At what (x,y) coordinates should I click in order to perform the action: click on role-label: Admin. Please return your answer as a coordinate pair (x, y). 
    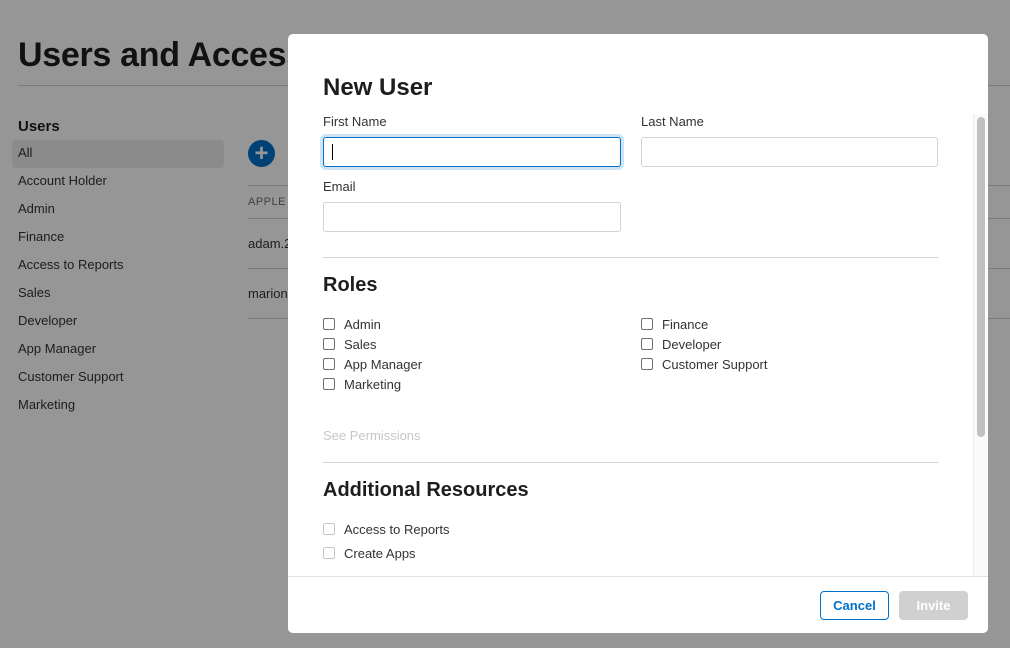
    Looking at the image, I should click on (362, 324).